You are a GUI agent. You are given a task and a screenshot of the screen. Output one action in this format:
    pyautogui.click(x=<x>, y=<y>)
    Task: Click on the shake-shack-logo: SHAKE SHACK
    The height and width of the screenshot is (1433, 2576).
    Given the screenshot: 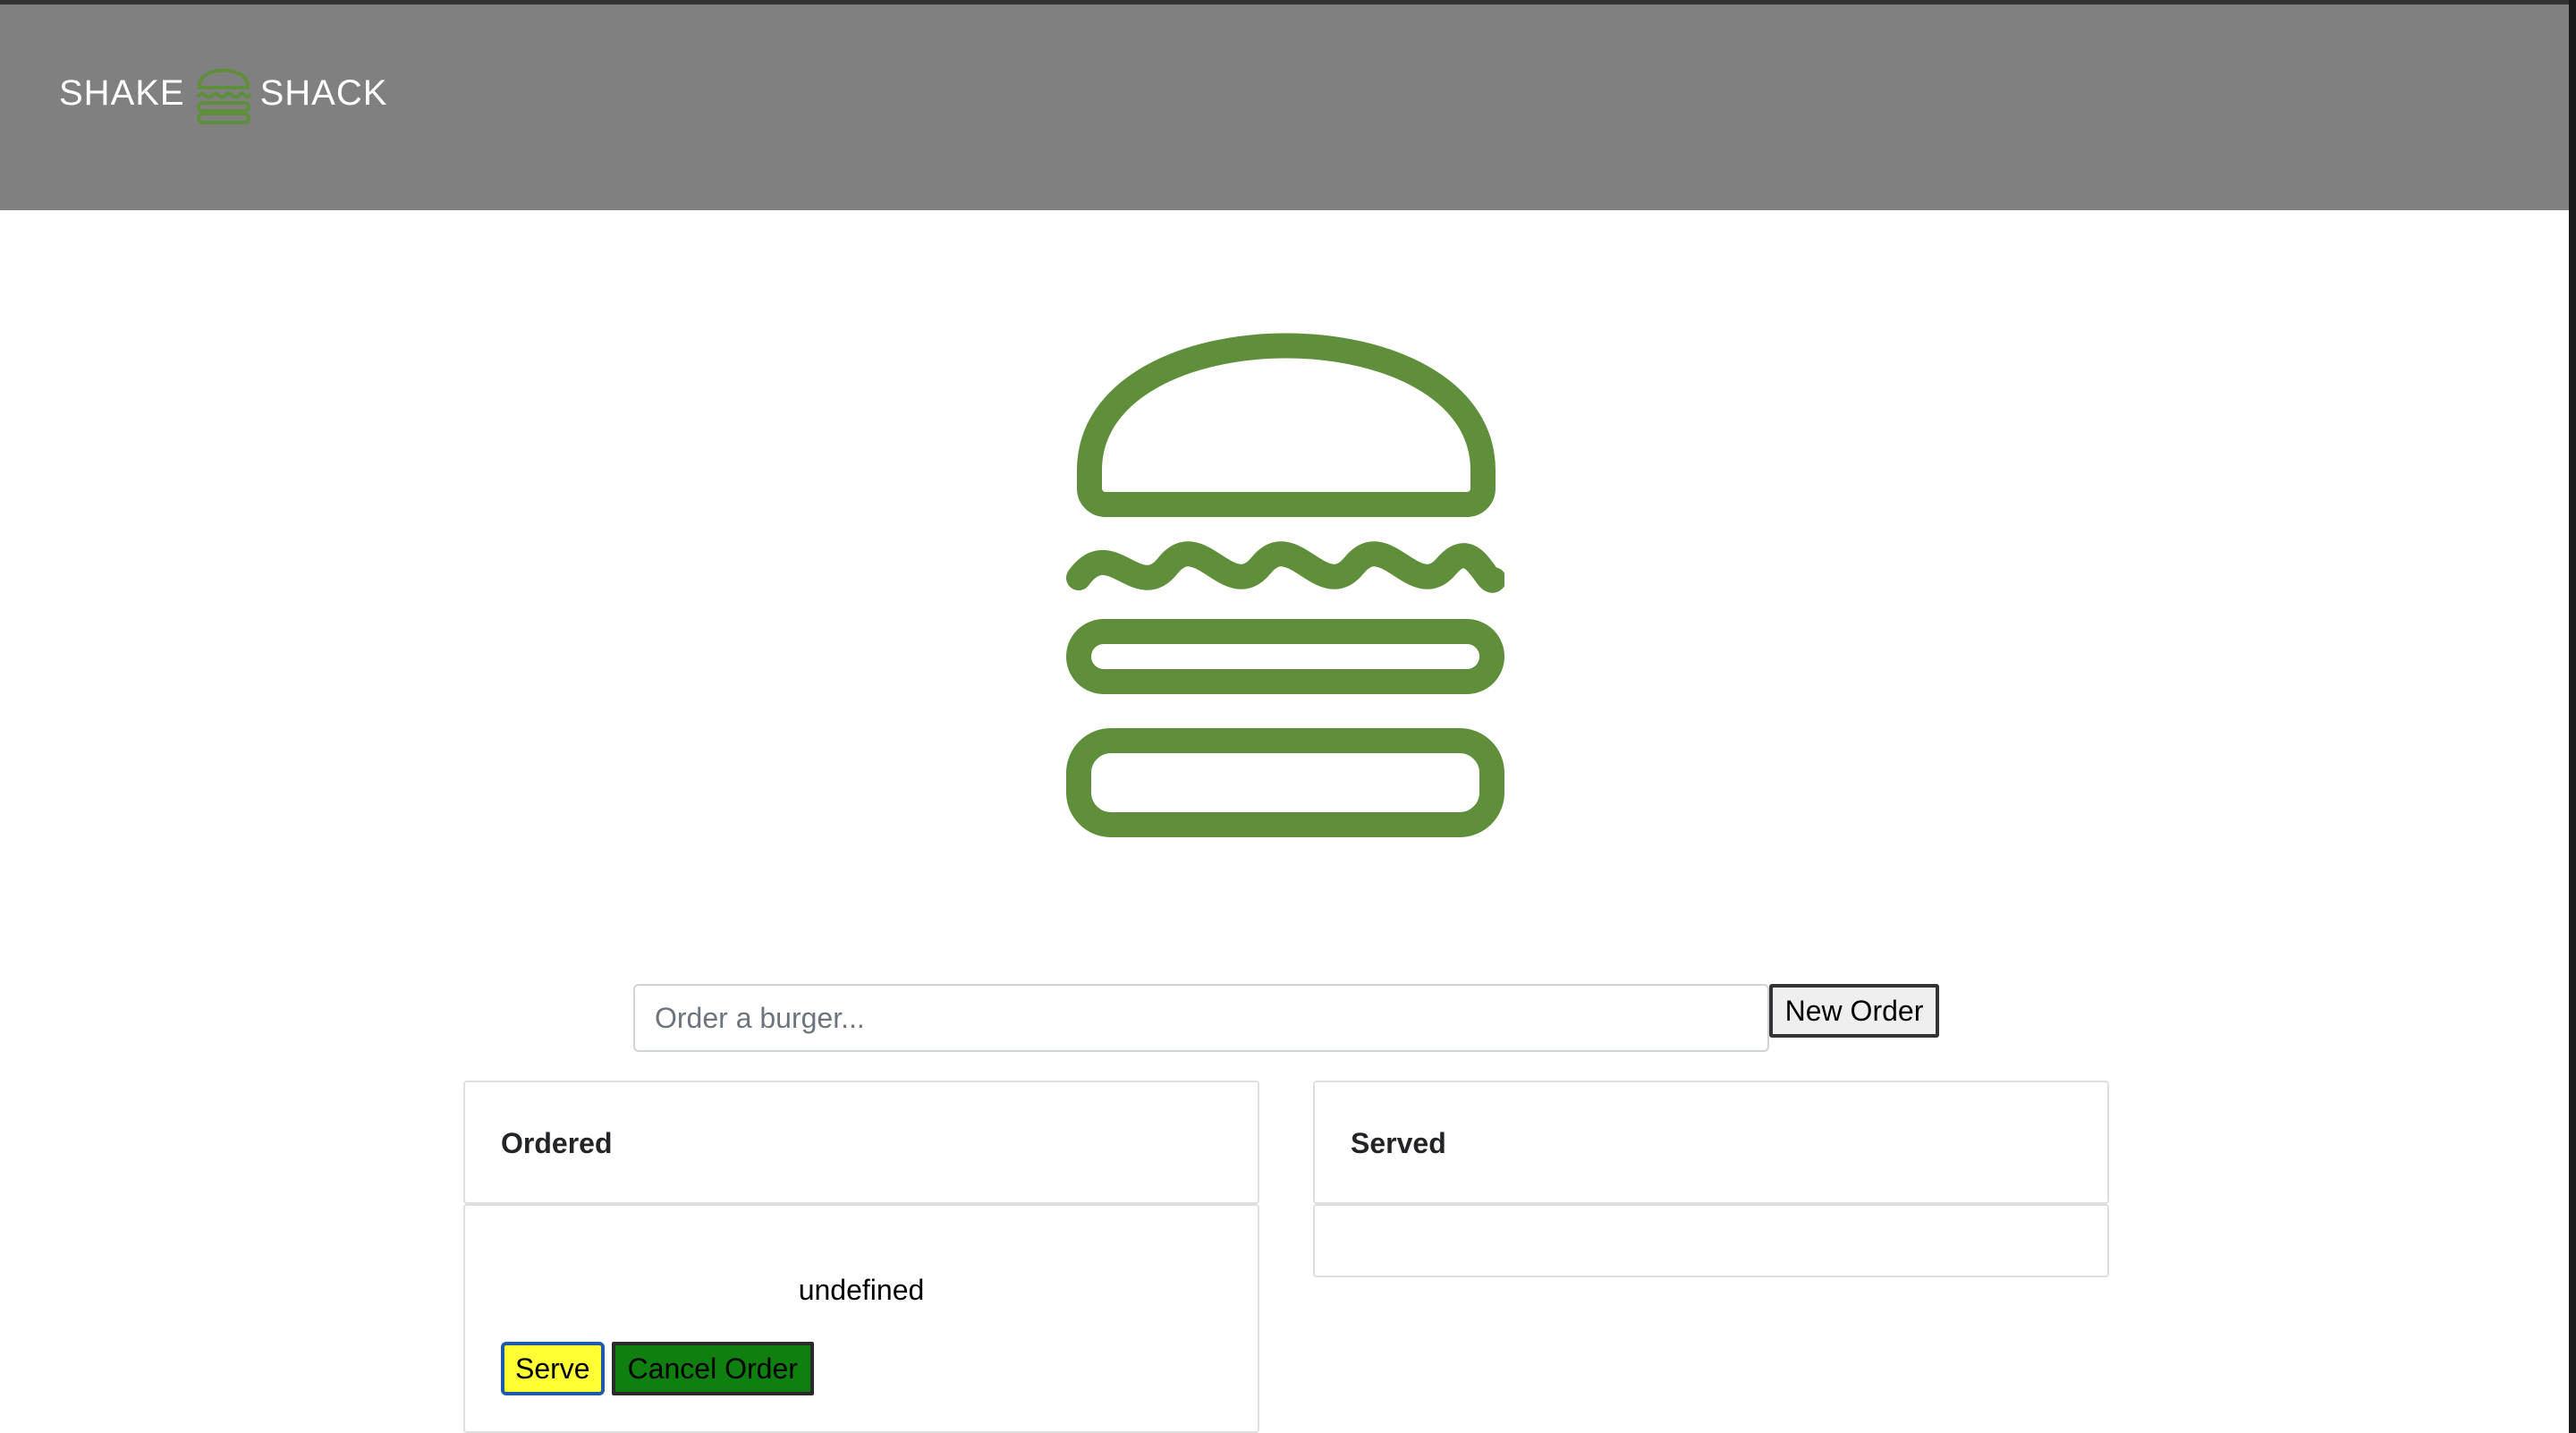 What is the action you would take?
    pyautogui.click(x=223, y=93)
    